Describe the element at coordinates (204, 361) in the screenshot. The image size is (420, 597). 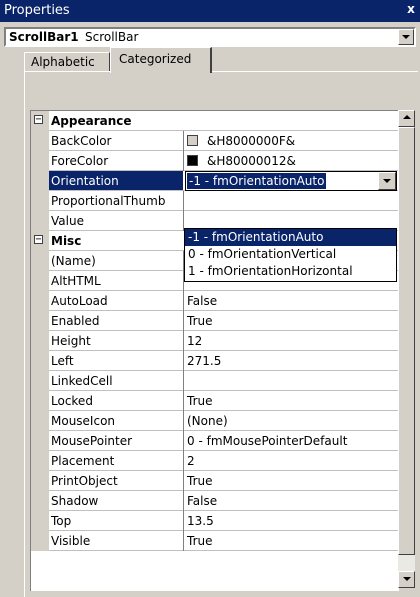
I see `property-value: 271.5` at that location.